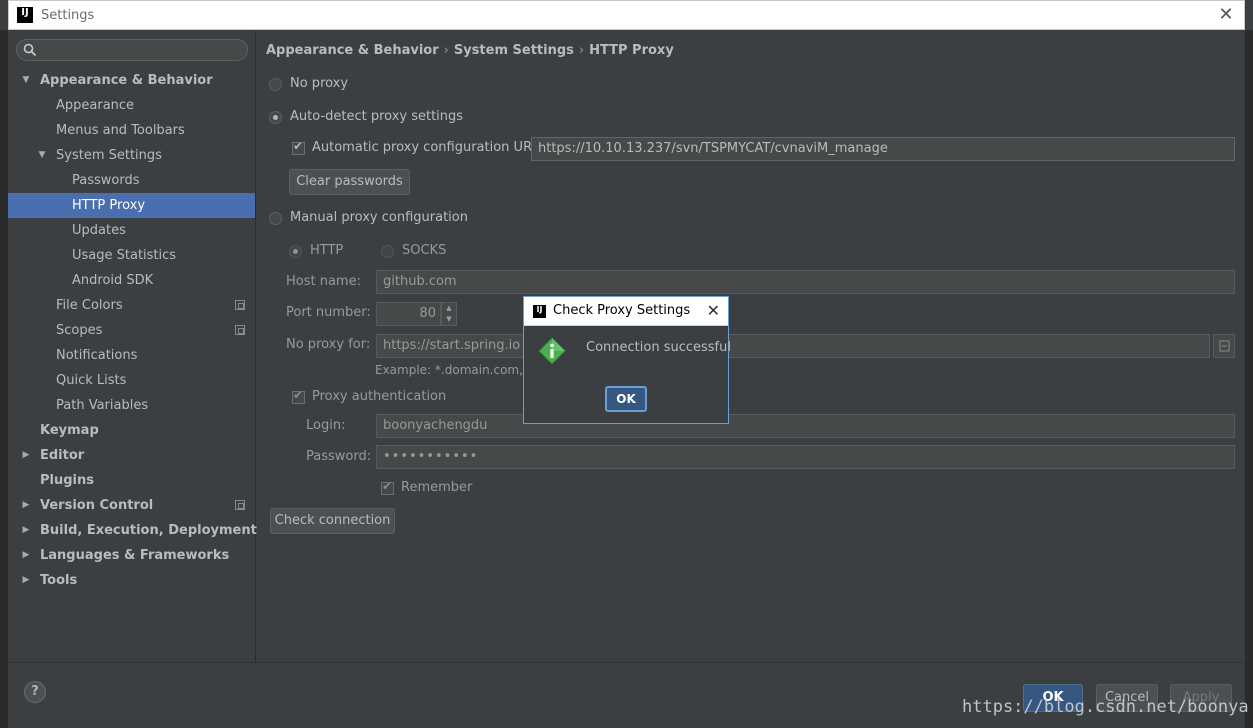 This screenshot has width=1253, height=728. I want to click on sidebar-item-appearance-behavior: ▼ Appearance & Behavior, so click(131, 80).